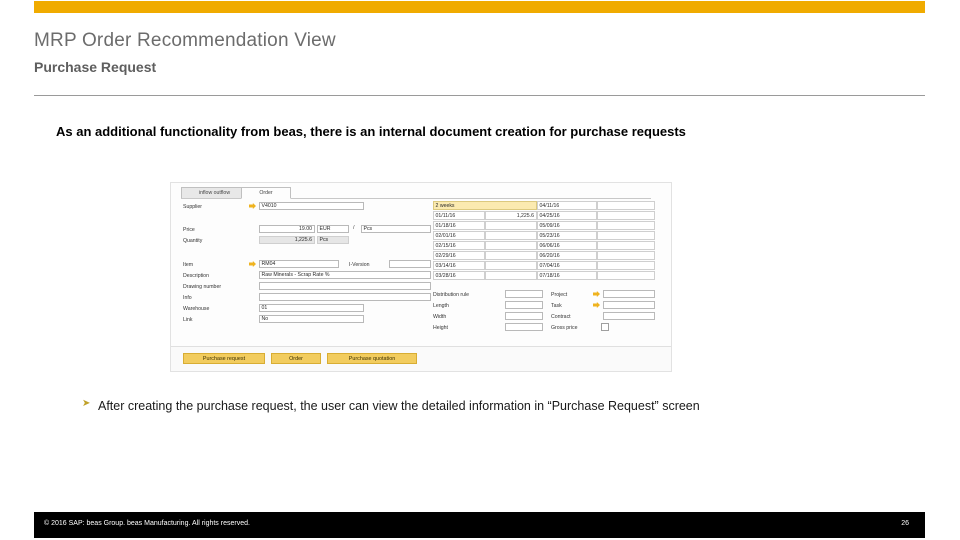 This screenshot has width=960, height=540. What do you see at coordinates (629, 294) in the screenshot?
I see `project-select` at bounding box center [629, 294].